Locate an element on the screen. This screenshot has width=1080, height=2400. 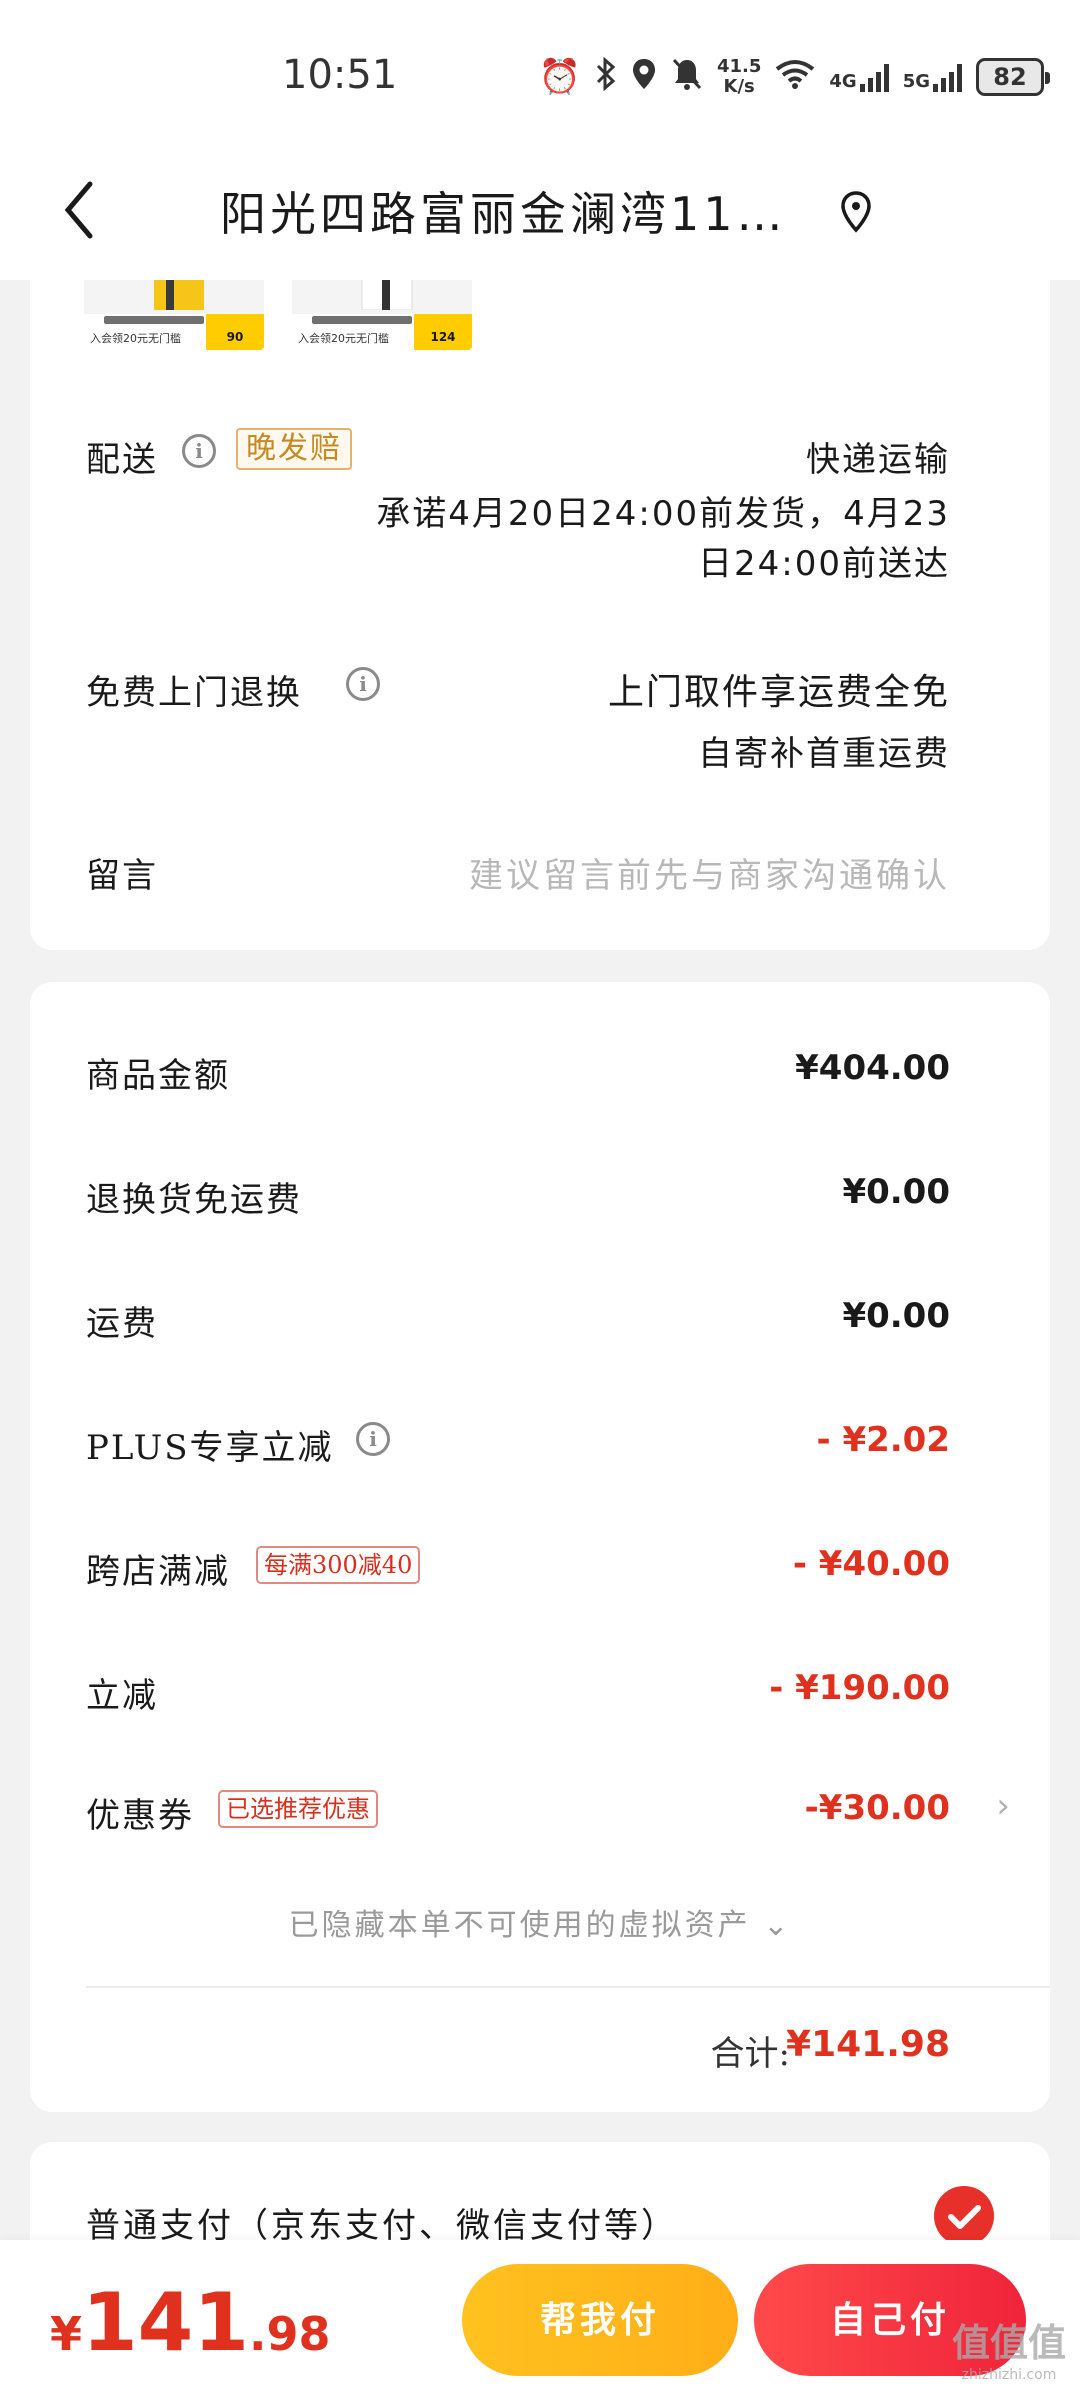
bottom-bar: ¥141.98 帮我付 自己付 值值值 zhizhizhi.com is located at coordinates (540, 2320).